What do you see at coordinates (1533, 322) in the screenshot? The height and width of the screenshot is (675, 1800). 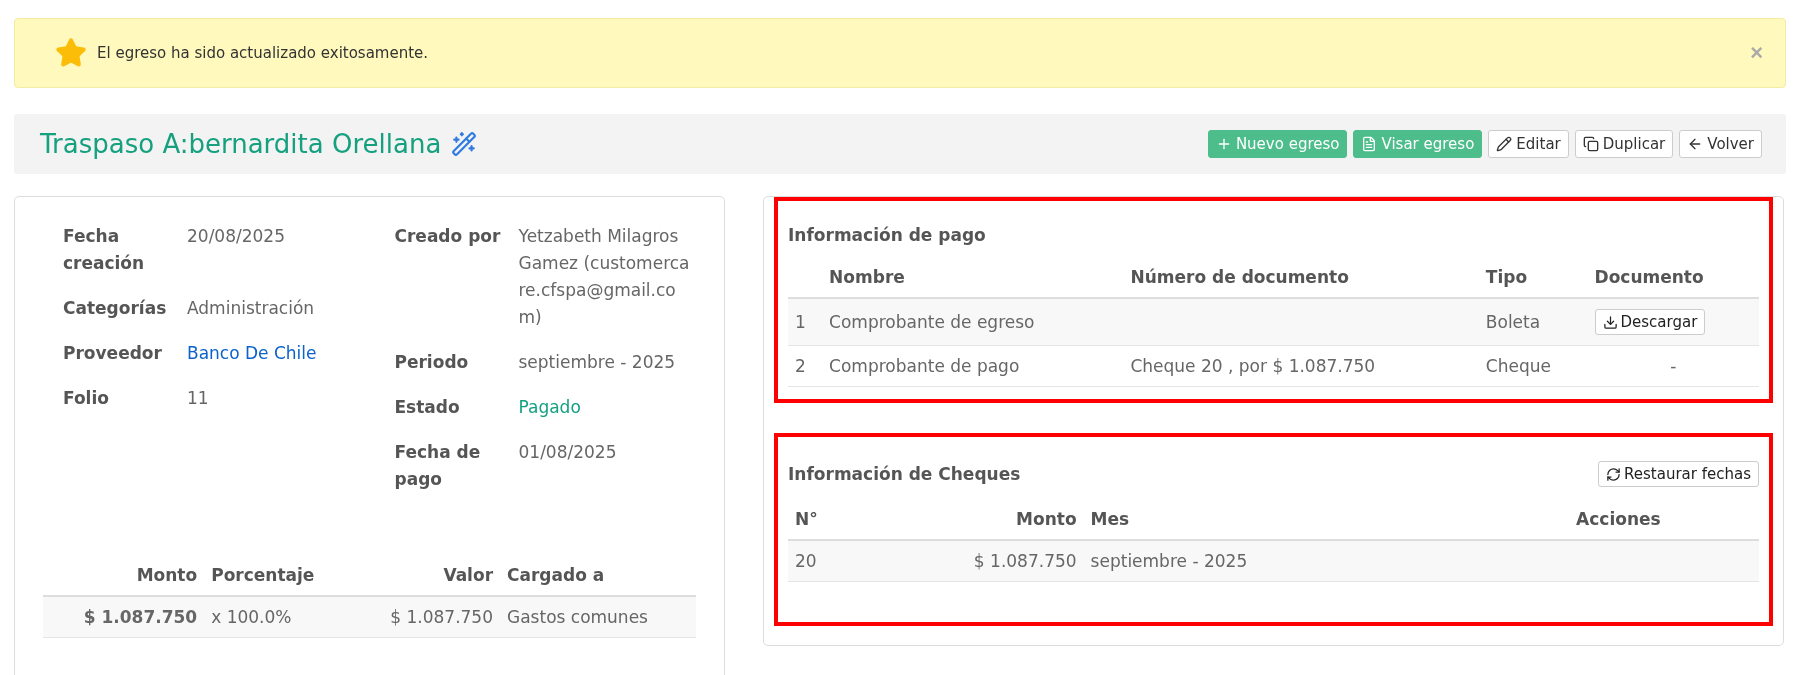 I see `table-cell: Boleta` at bounding box center [1533, 322].